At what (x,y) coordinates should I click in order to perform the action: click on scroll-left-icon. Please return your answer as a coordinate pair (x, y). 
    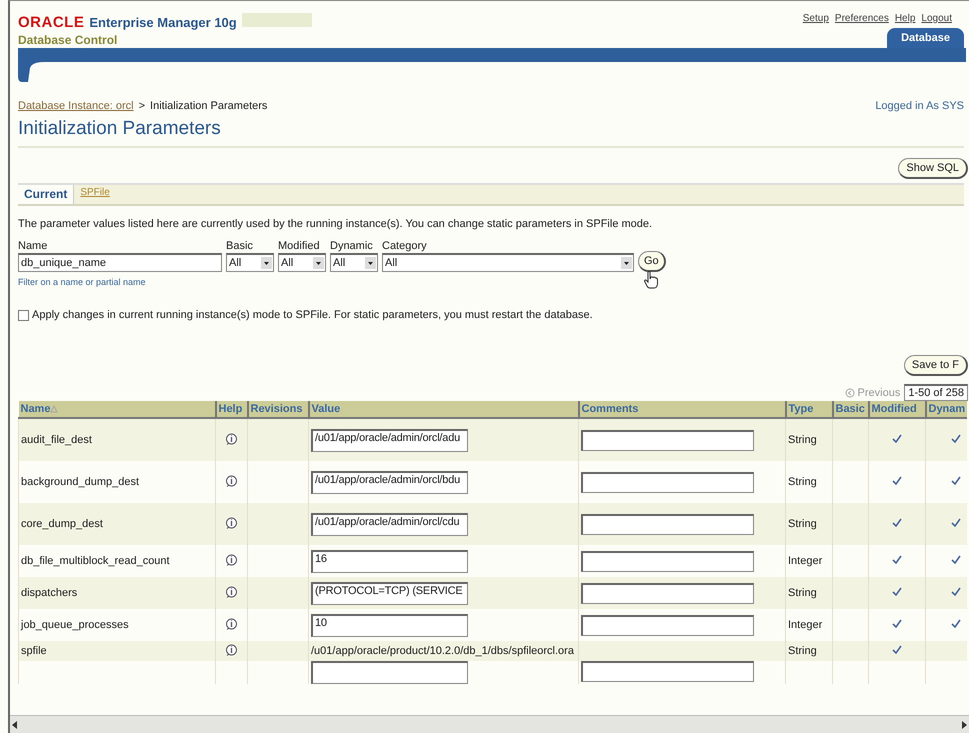
    Looking at the image, I should click on (15, 725).